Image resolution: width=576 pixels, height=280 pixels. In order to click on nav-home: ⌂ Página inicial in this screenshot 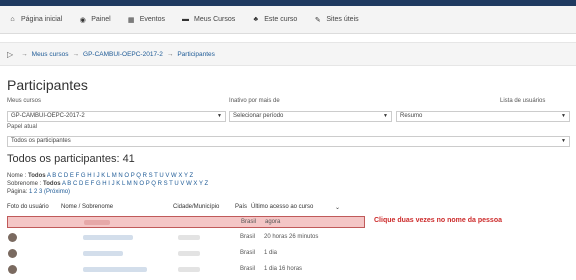, I will do `click(35, 19)`.